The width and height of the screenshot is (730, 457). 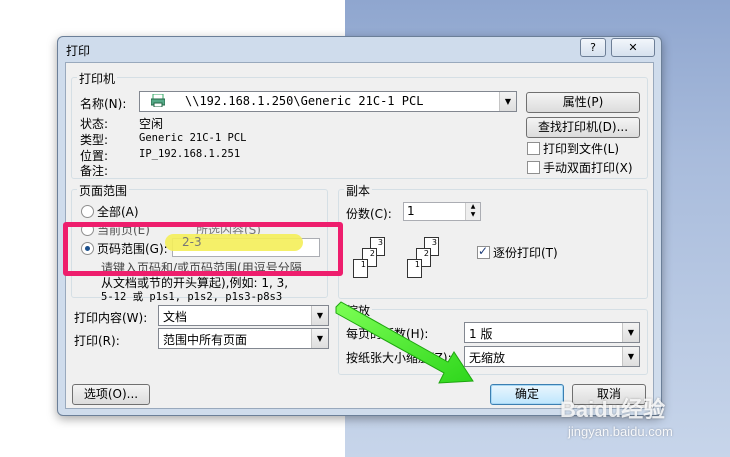 I want to click on watermark-text: Baidu经验, so click(x=613, y=409).